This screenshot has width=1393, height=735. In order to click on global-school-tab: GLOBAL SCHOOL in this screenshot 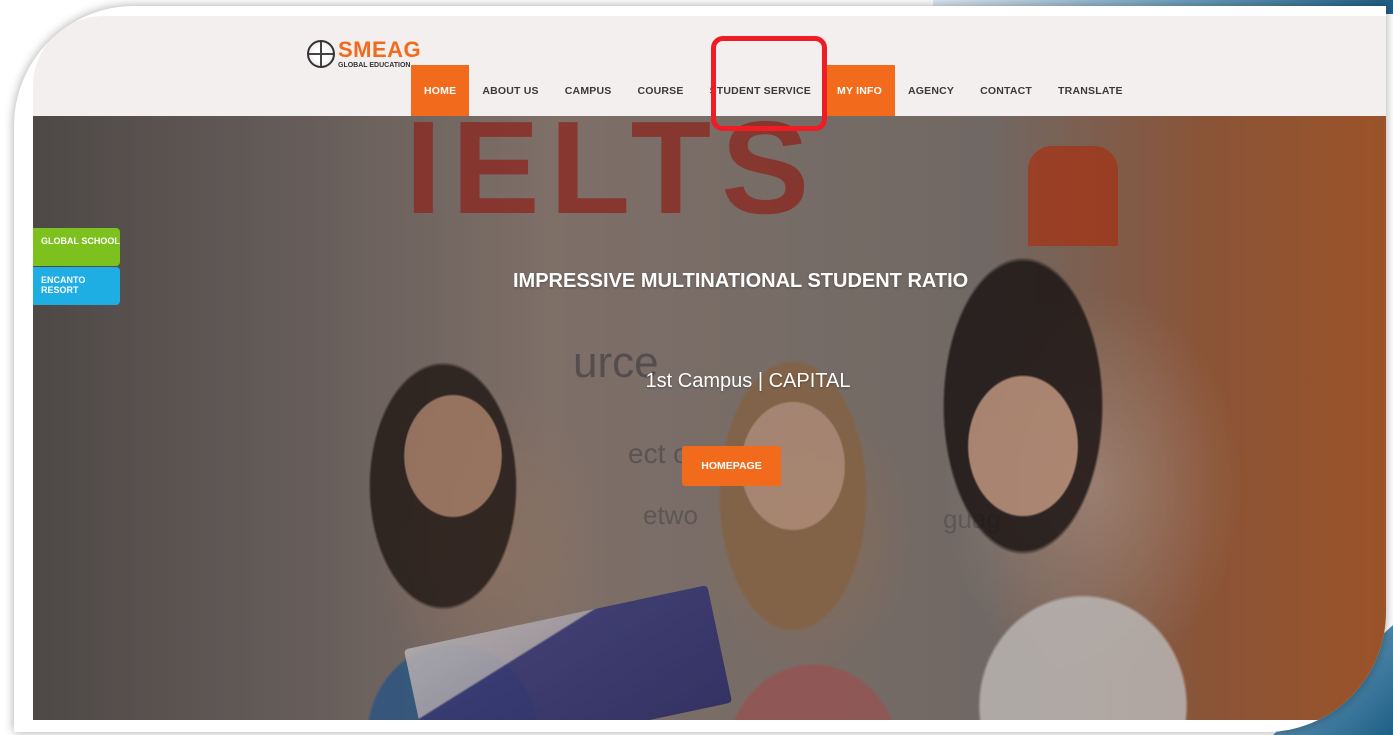, I will do `click(76, 247)`.